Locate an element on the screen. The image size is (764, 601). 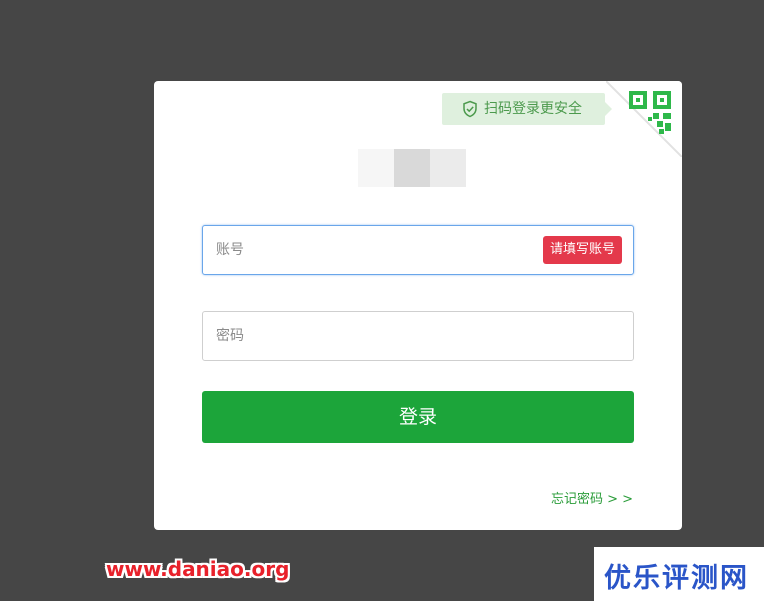
qr-tip-label: 扫码登录更安全 is located at coordinates (533, 109).